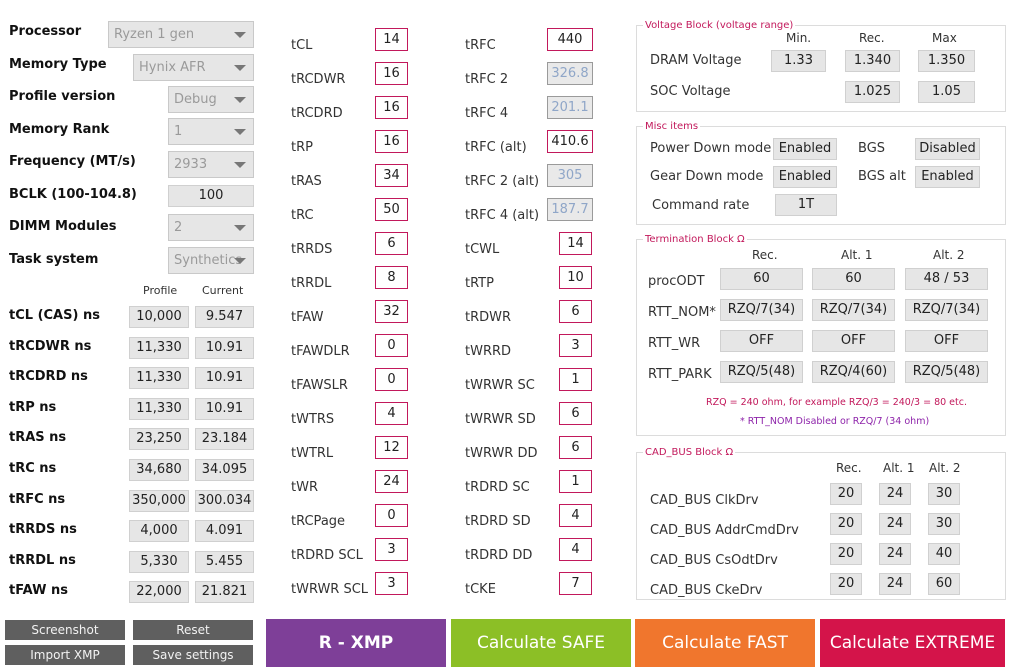 This screenshot has height=670, width=1010. I want to click on voltage-min-header: Min., so click(799, 38).